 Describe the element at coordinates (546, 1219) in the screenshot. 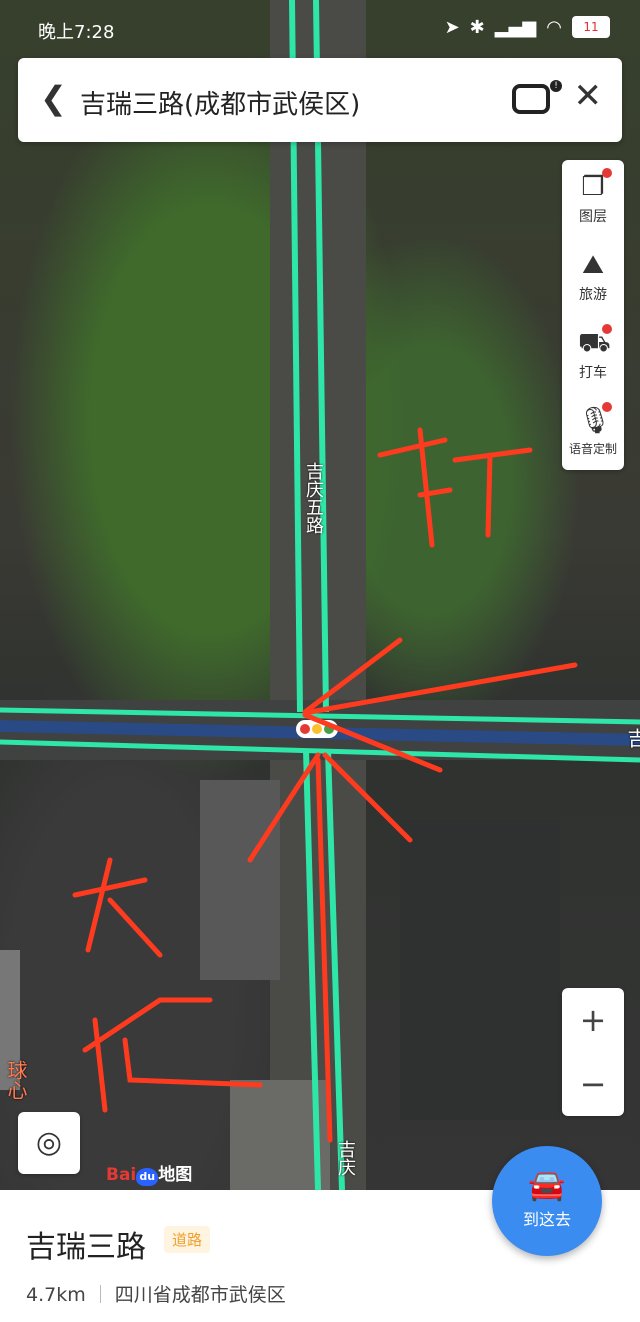

I see `go-here-label: 到这去` at that location.